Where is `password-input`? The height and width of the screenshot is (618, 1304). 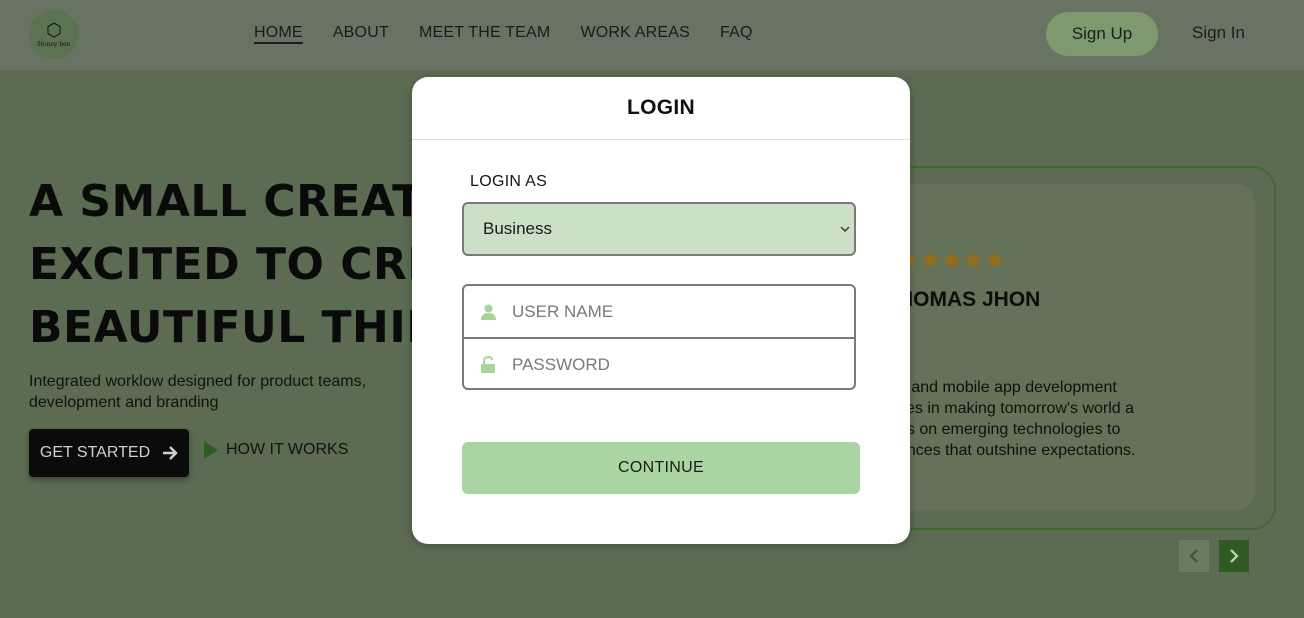 password-input is located at coordinates (672, 364).